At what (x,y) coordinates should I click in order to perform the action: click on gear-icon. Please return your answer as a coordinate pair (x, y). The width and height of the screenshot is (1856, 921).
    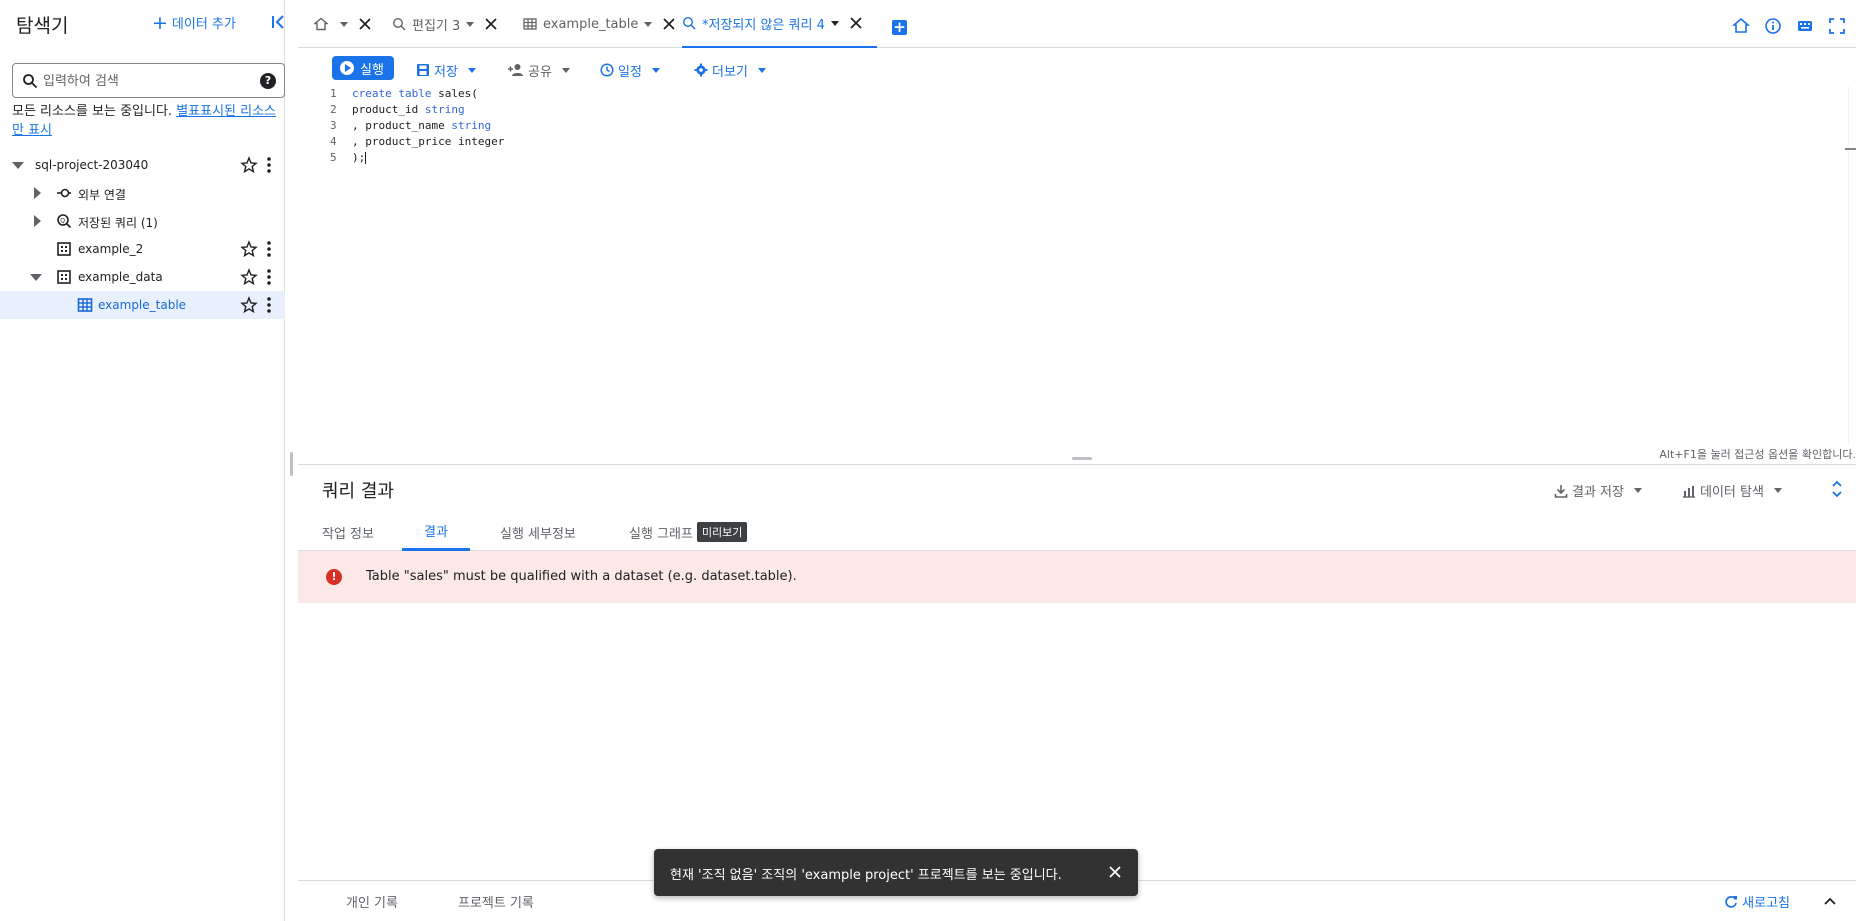
    Looking at the image, I should click on (701, 70).